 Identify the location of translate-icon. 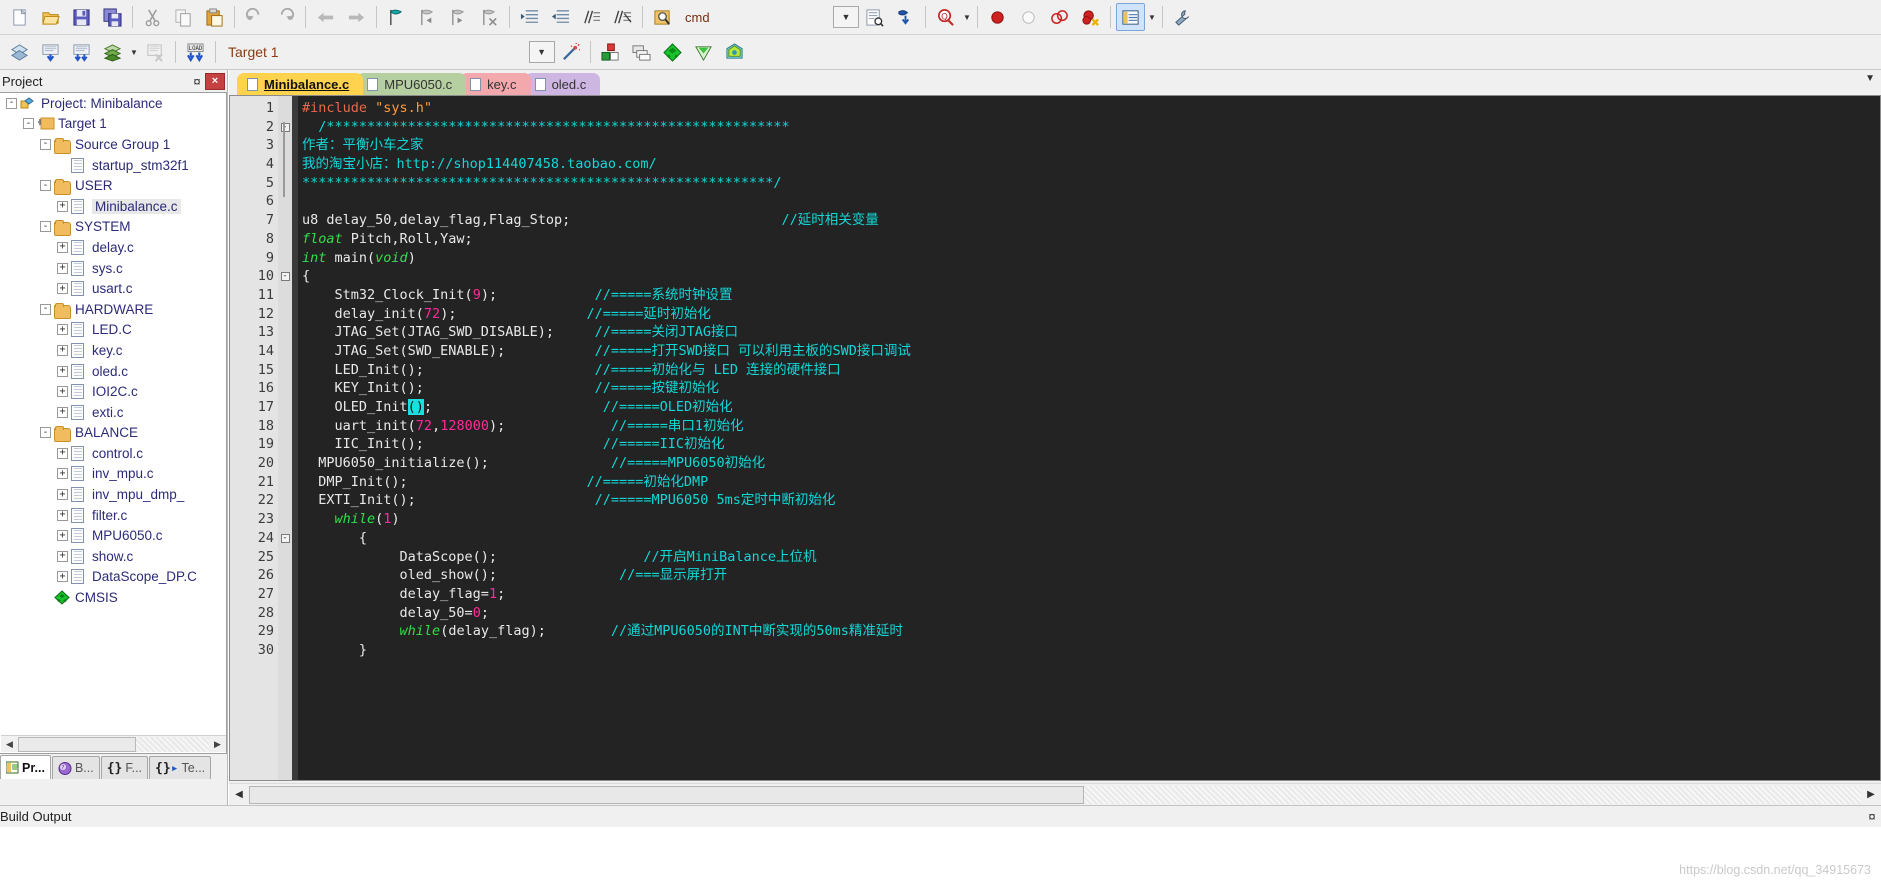
(19, 52).